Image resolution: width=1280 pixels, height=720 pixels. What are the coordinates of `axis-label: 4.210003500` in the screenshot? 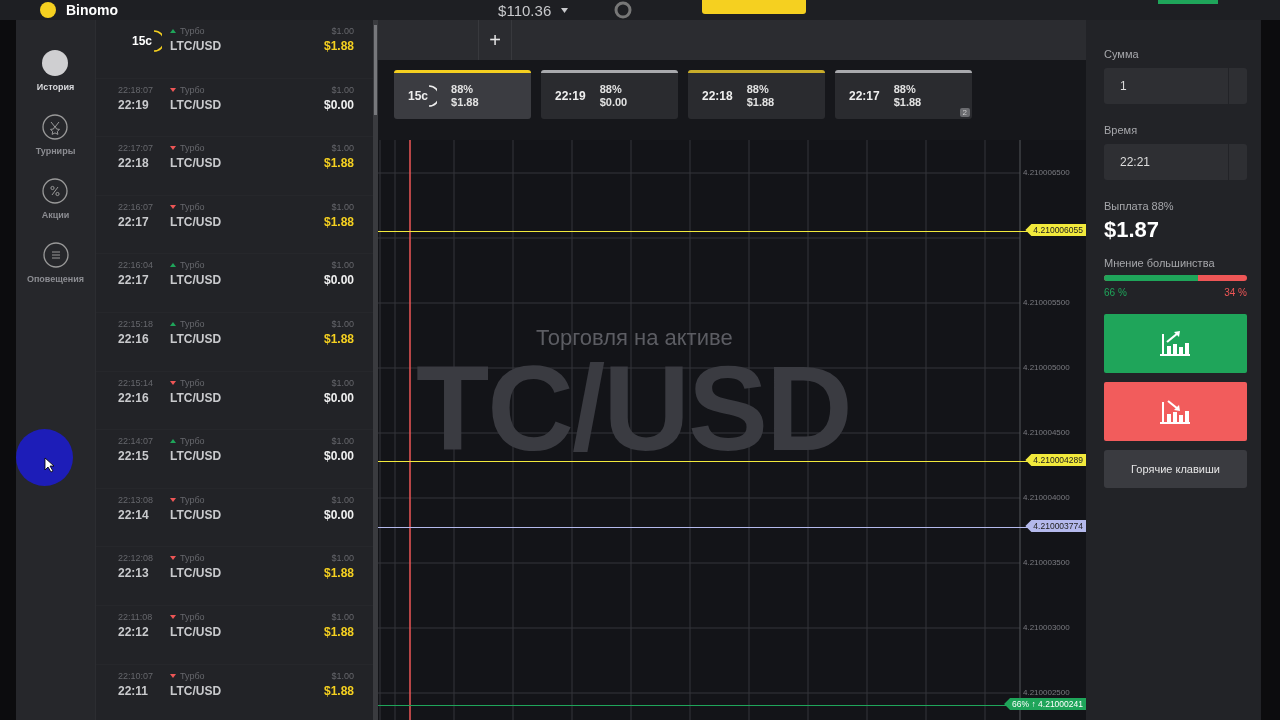 It's located at (1046, 563).